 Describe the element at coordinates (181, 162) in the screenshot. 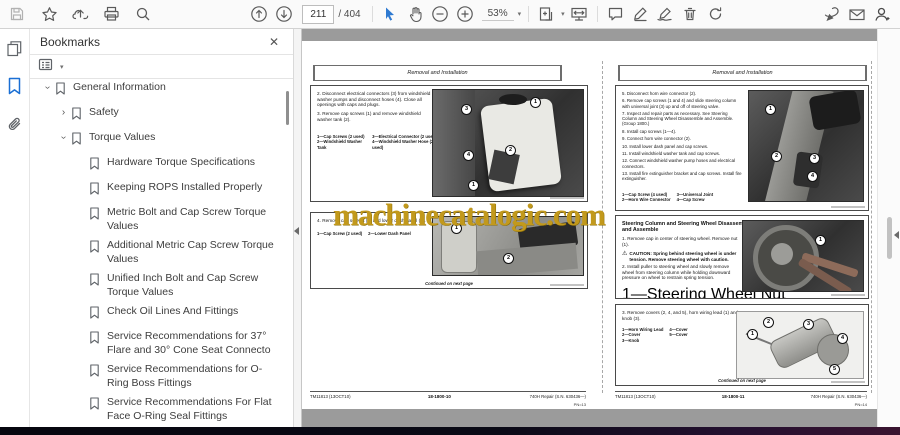

I see `bookmark-item-label: Hardware Torque Specifications` at that location.